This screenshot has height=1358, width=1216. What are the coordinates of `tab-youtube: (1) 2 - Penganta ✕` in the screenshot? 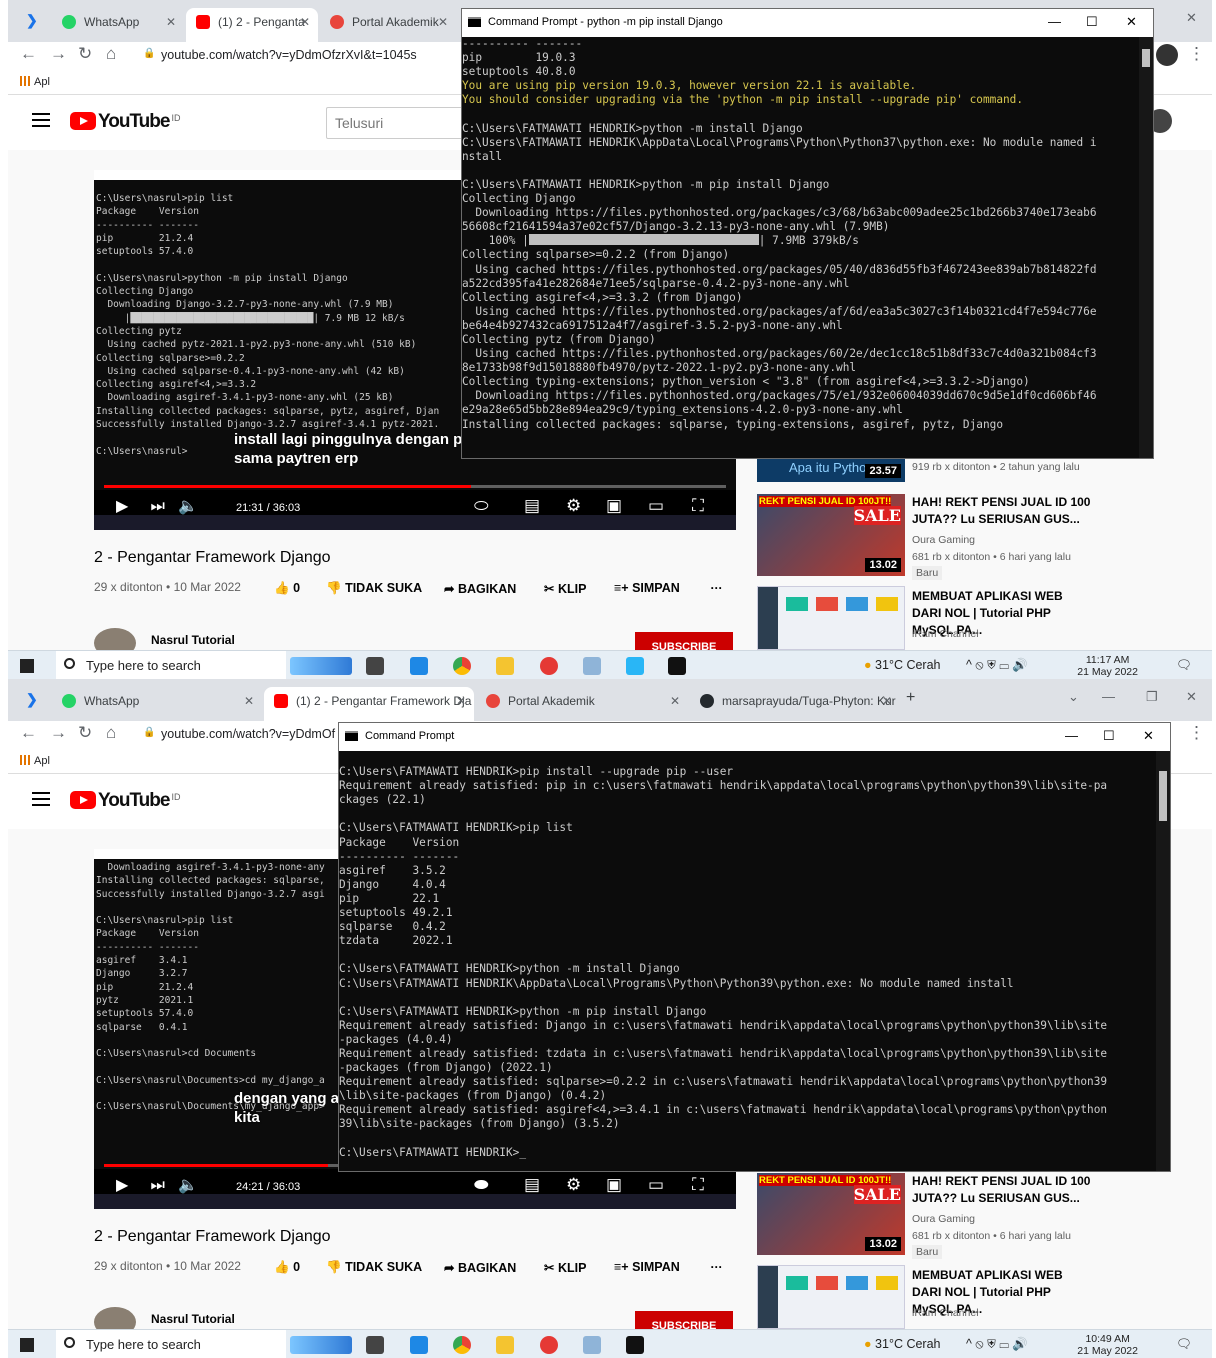 It's located at (252, 25).